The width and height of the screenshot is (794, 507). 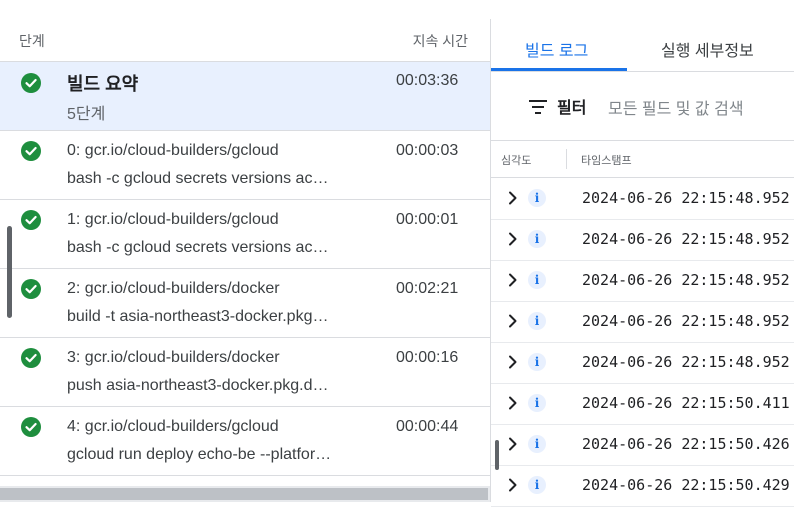 I want to click on active-tab-indicator, so click(x=559, y=69).